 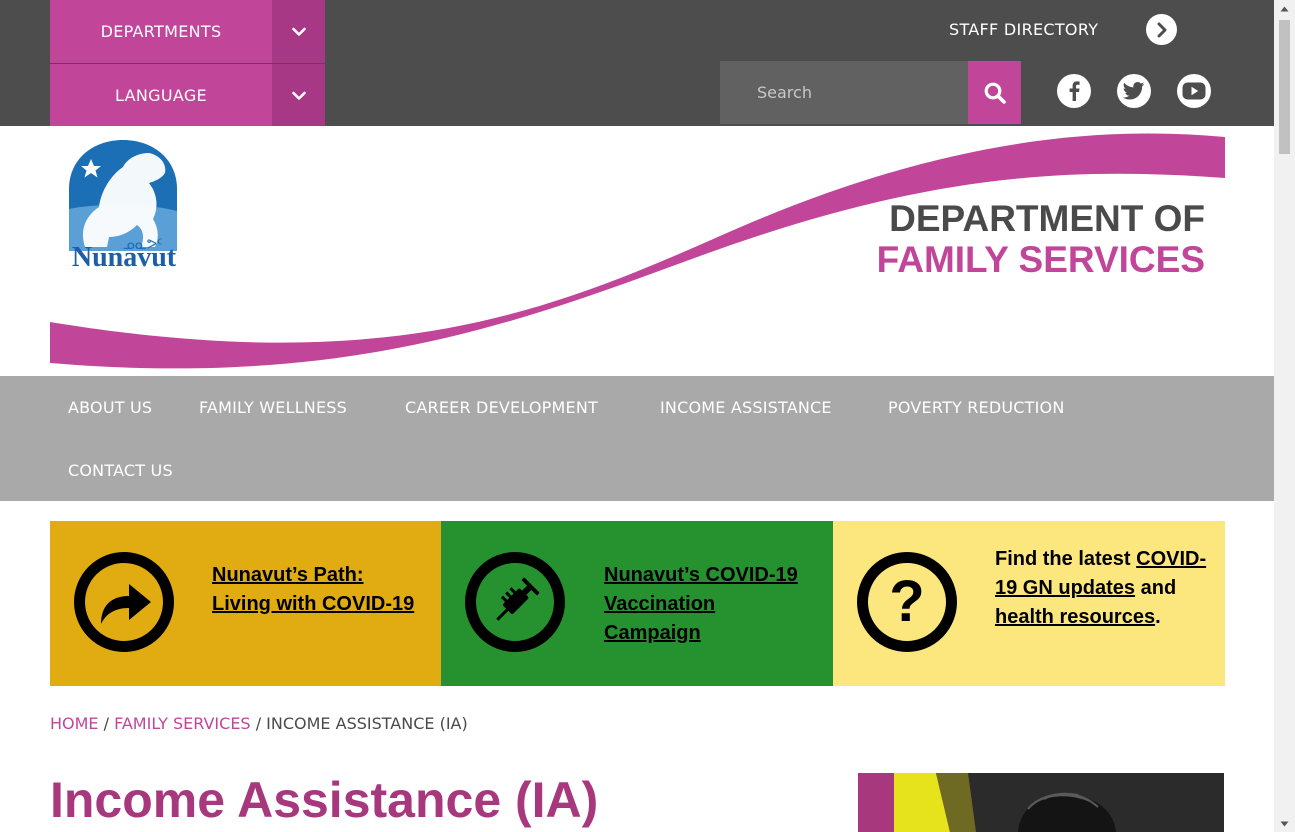 What do you see at coordinates (161, 31) in the screenshot?
I see `departments-label: DEPARTMENTS` at bounding box center [161, 31].